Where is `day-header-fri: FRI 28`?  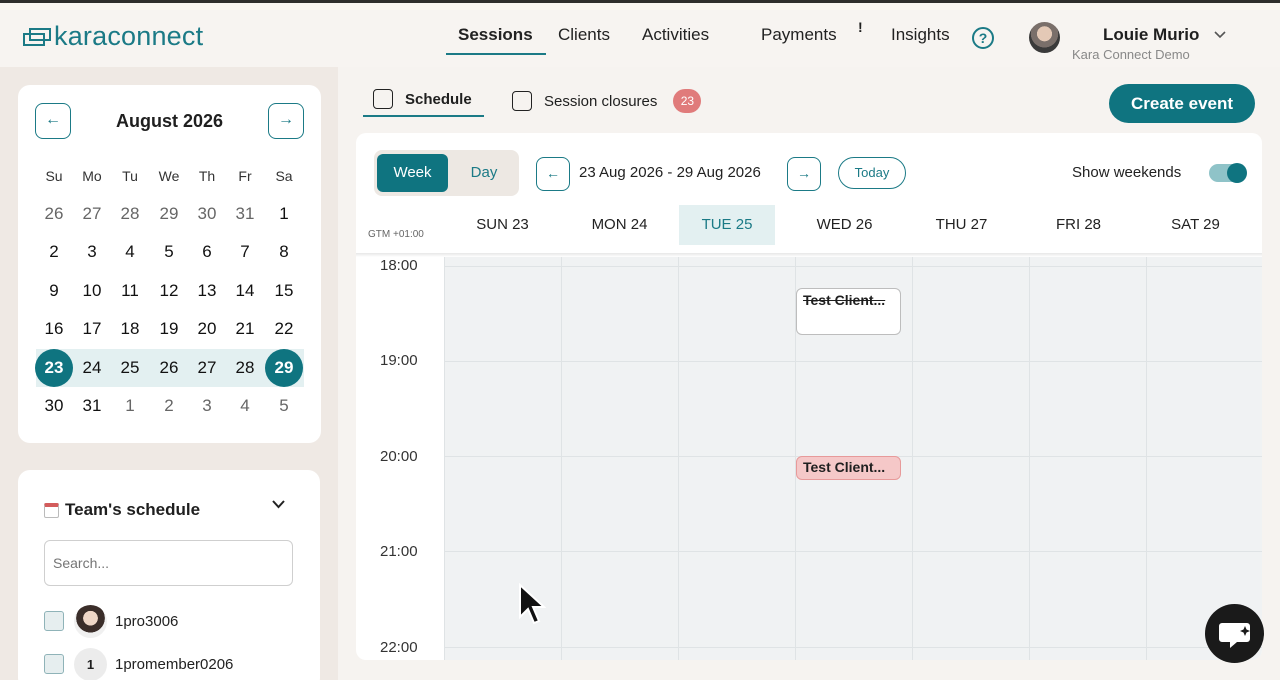 day-header-fri: FRI 28 is located at coordinates (1078, 225).